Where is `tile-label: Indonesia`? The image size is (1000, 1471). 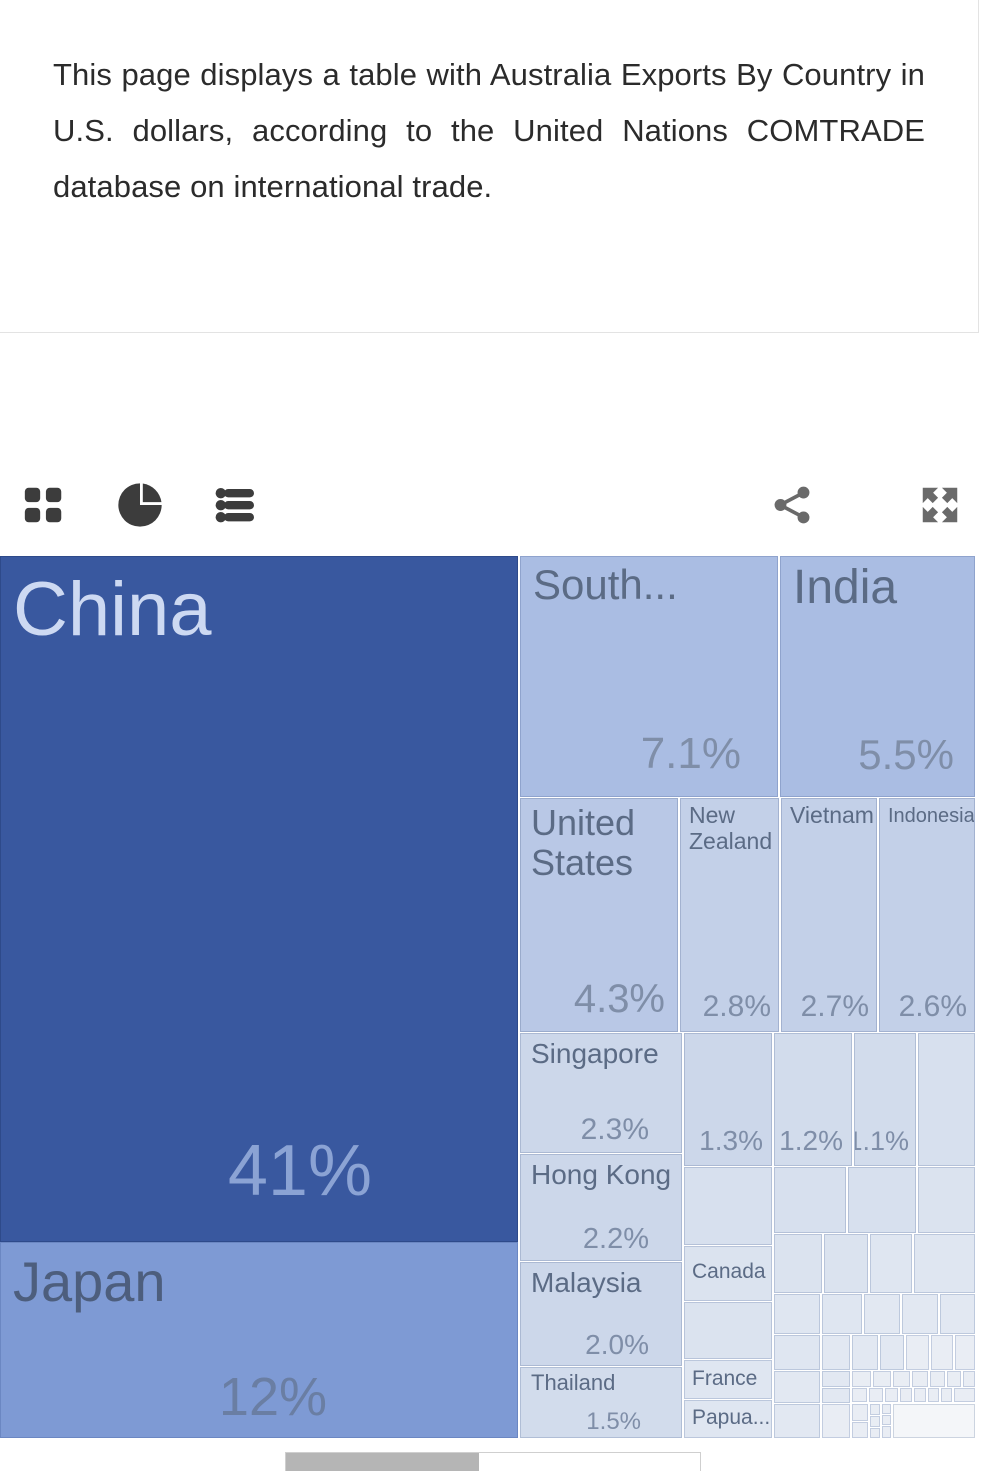 tile-label: Indonesia is located at coordinates (931, 816).